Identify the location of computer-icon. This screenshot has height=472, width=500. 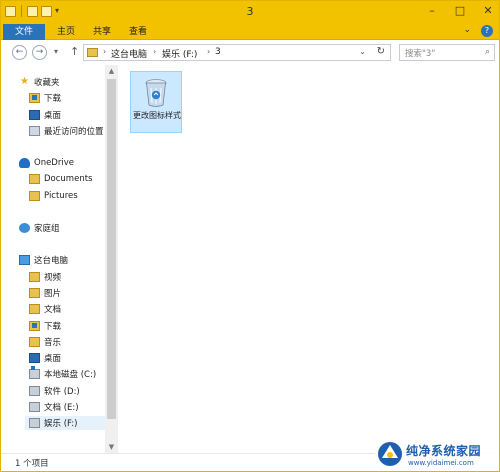
(24, 260).